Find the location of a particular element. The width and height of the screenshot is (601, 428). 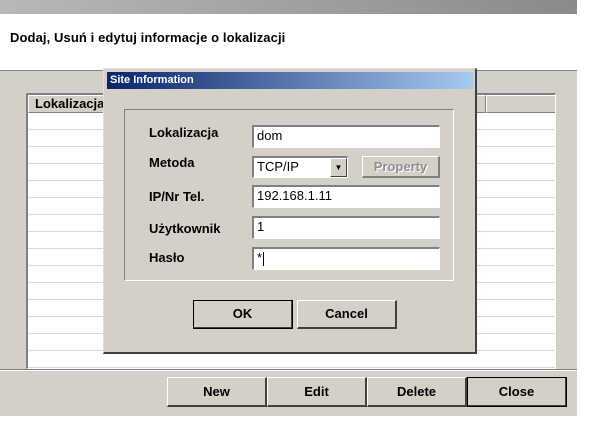

ok-button: OK is located at coordinates (243, 314).